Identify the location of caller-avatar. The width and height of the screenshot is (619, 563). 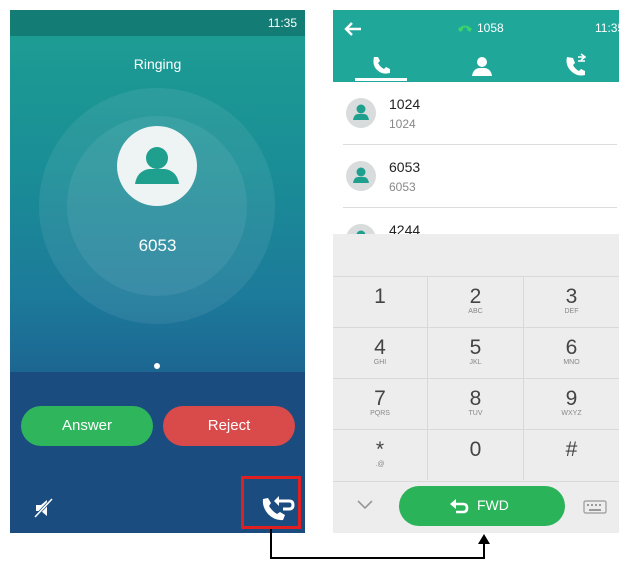
(157, 166).